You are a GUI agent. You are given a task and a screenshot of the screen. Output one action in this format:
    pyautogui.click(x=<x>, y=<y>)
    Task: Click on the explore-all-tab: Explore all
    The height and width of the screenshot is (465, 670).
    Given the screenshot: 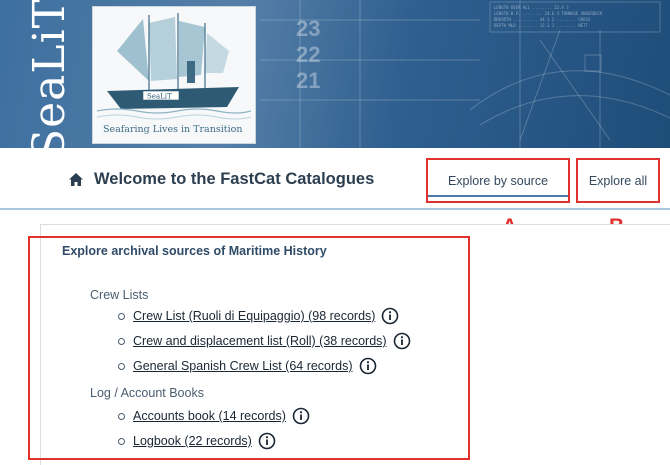 What is the action you would take?
    pyautogui.click(x=618, y=180)
    